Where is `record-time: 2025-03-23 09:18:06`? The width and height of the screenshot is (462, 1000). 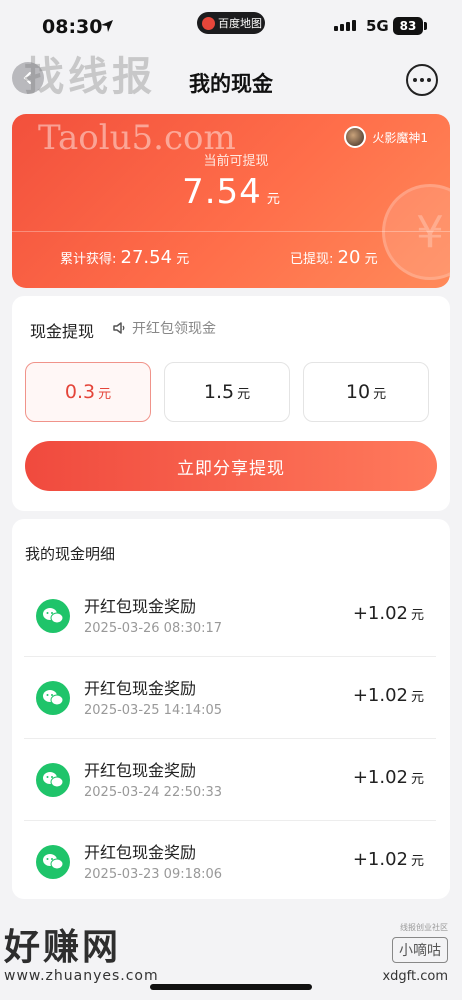
record-time: 2025-03-23 09:18:06 is located at coordinates (153, 874).